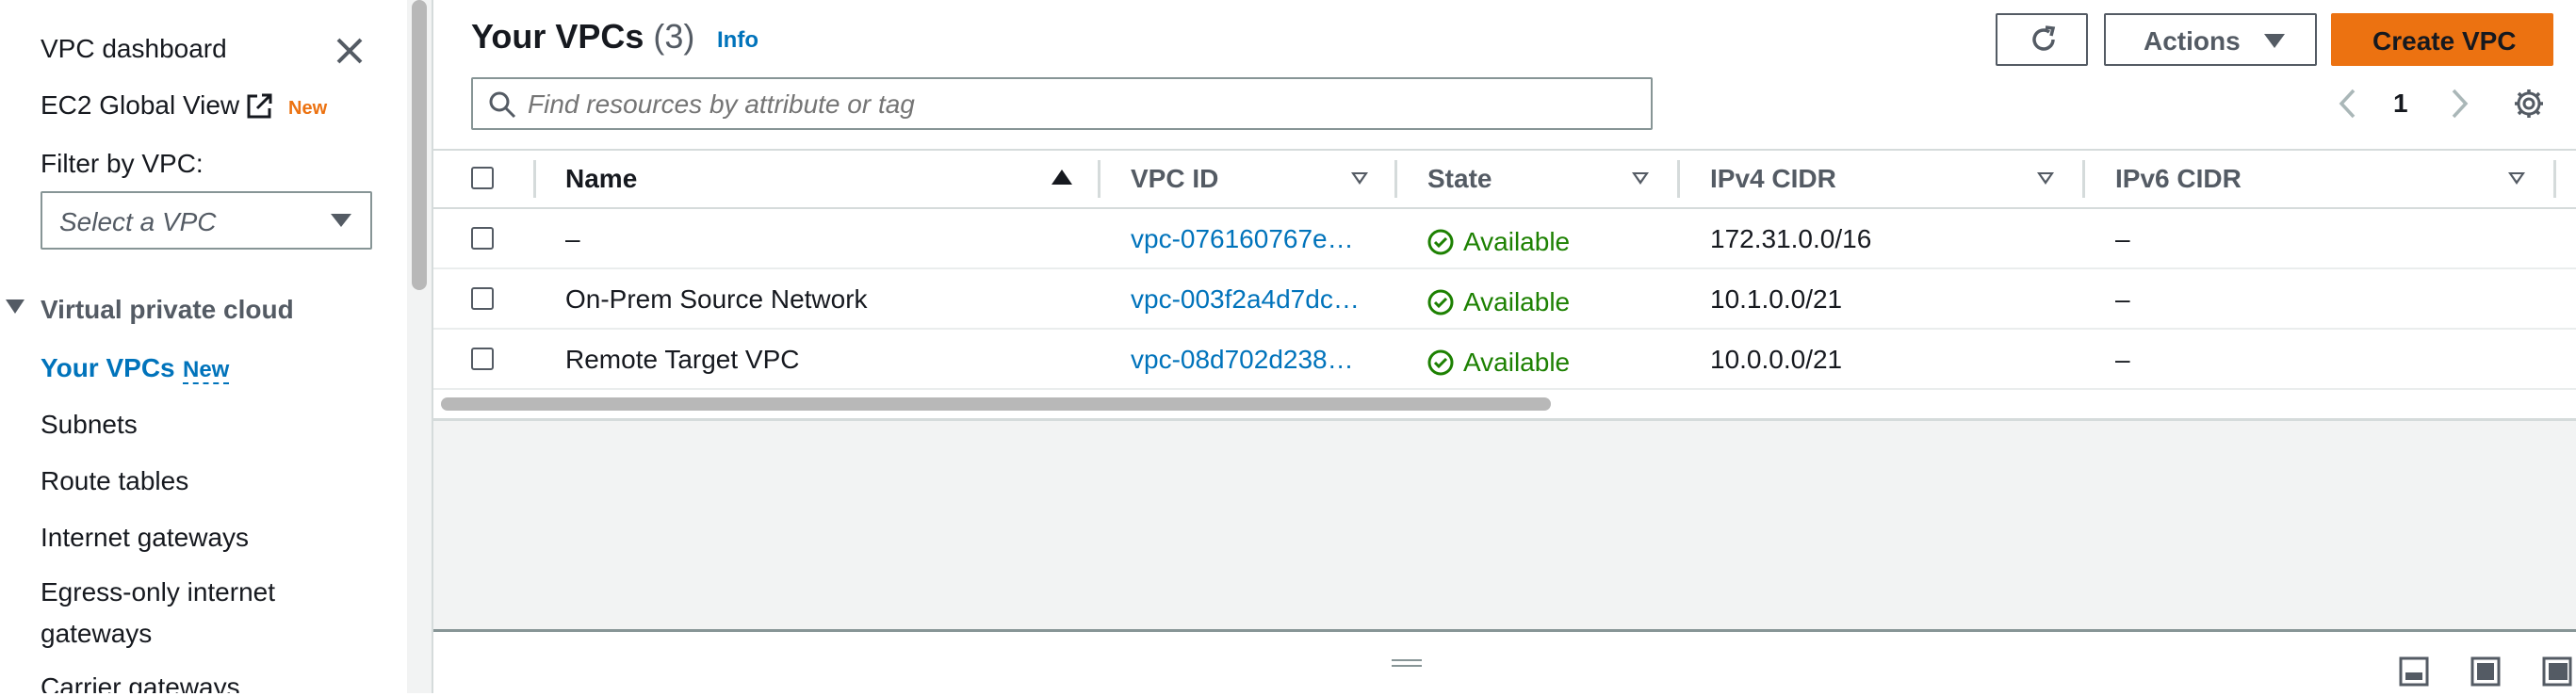 Image resolution: width=2576 pixels, height=696 pixels. Describe the element at coordinates (1773, 179) in the screenshot. I see `column-header-ipv4-cidr: IPv4 CIDR` at that location.